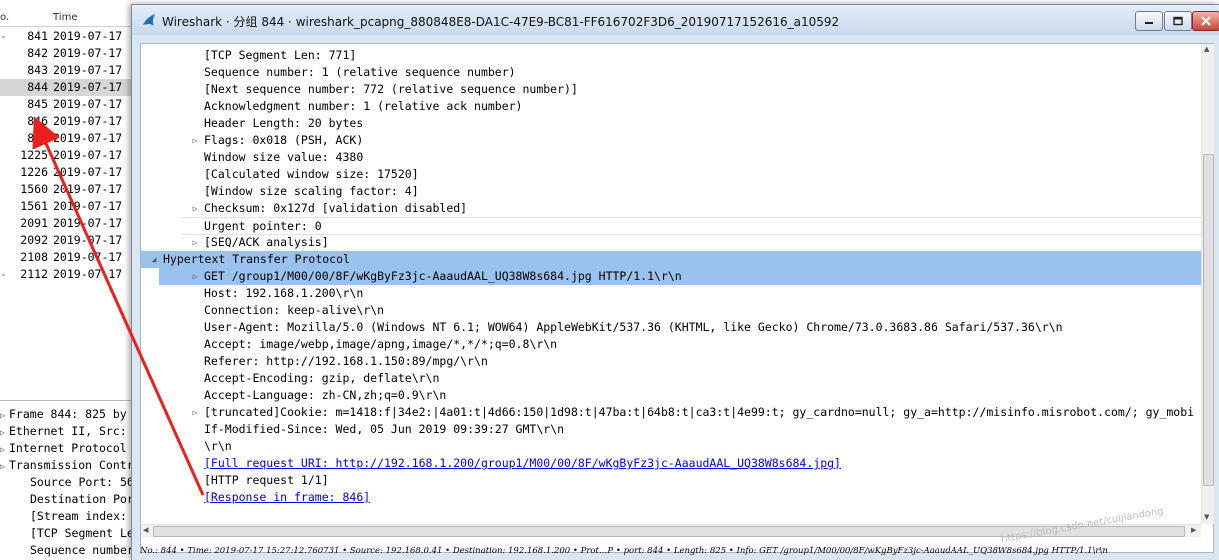  I want to click on detail-tree-label: Ethernet II, Src:, so click(68, 431).